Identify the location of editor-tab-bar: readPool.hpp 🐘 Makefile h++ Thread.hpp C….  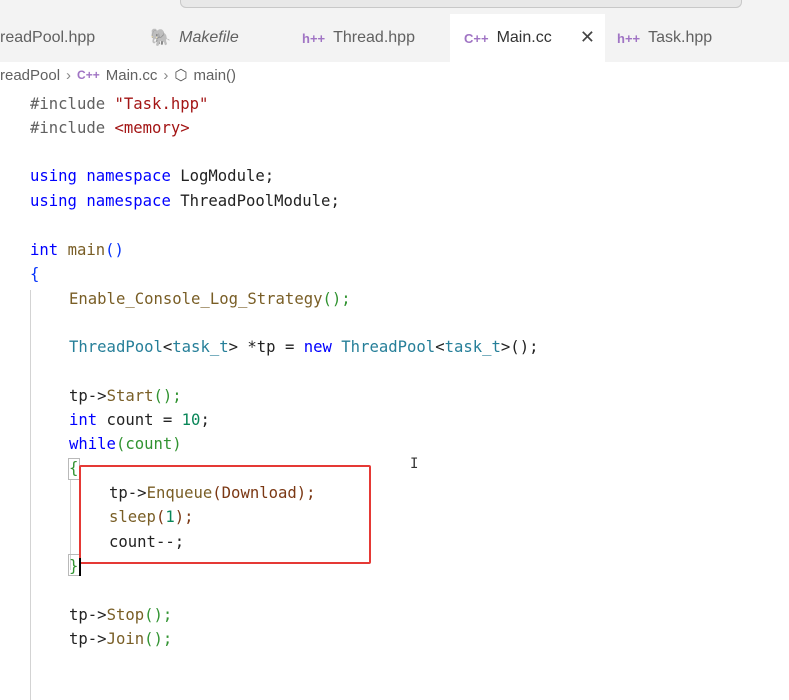
(394, 38).